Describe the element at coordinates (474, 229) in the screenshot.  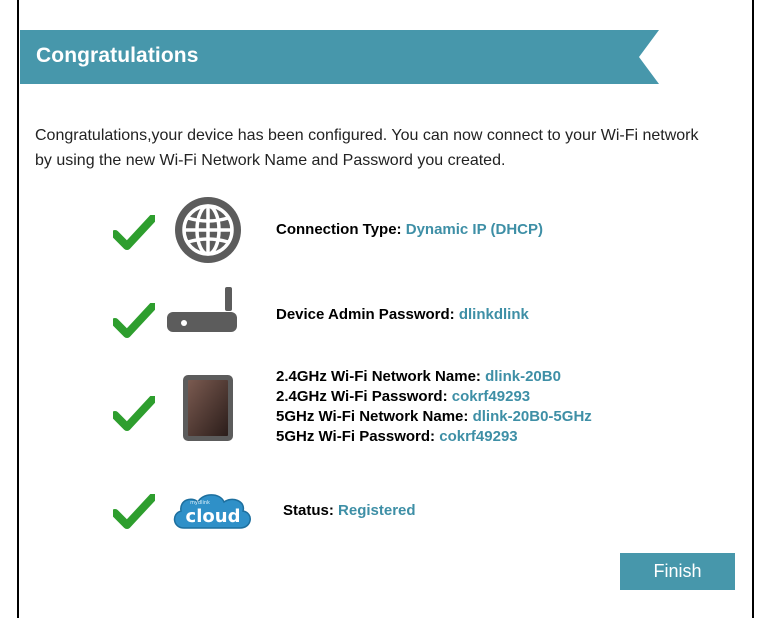
I see `connection-type-value: Dynamic IP (DHCP)` at that location.